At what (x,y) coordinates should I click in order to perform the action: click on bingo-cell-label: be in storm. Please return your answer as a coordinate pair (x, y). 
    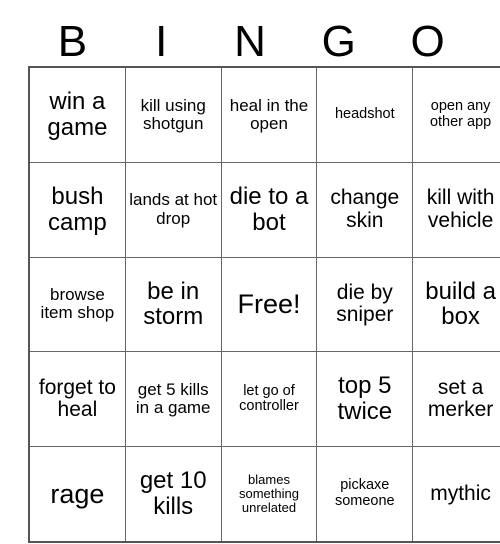
    Looking at the image, I should click on (173, 304).